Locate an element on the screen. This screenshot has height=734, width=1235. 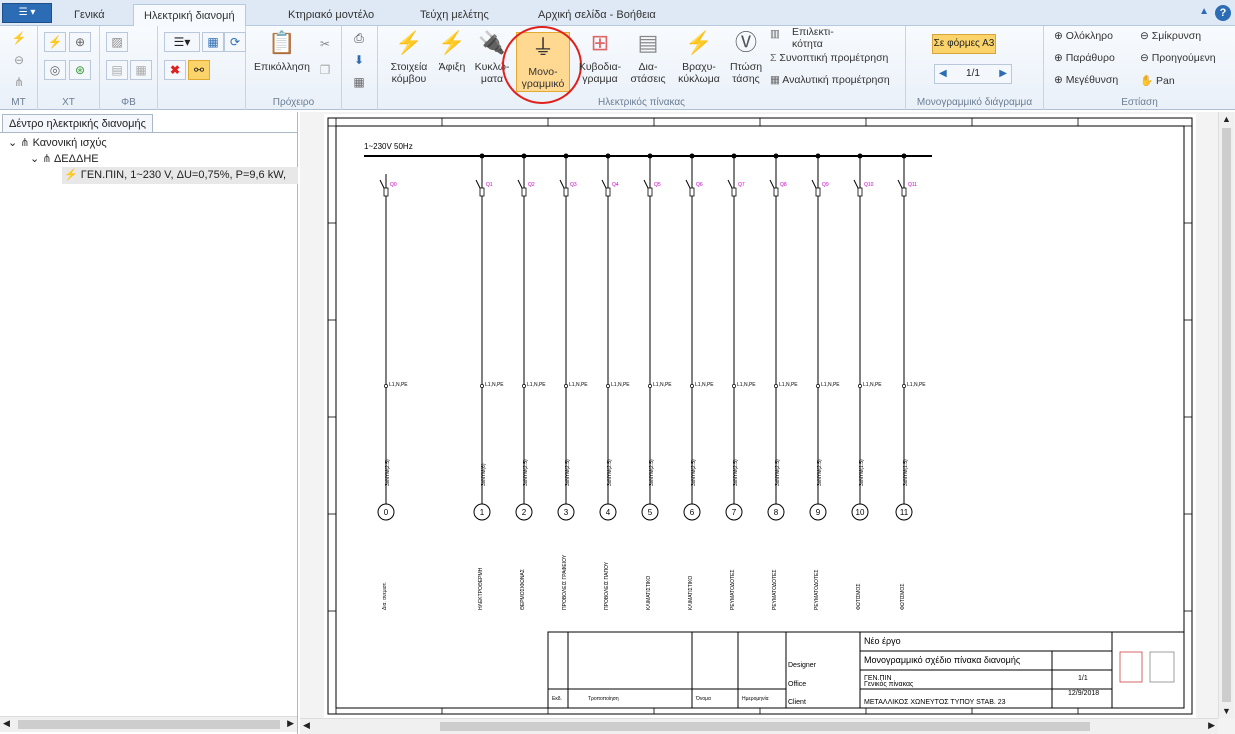
tree-node-deddie: ⌄ ⋔ ΔΕΔΔΗΕ is located at coordinates (64, 159).